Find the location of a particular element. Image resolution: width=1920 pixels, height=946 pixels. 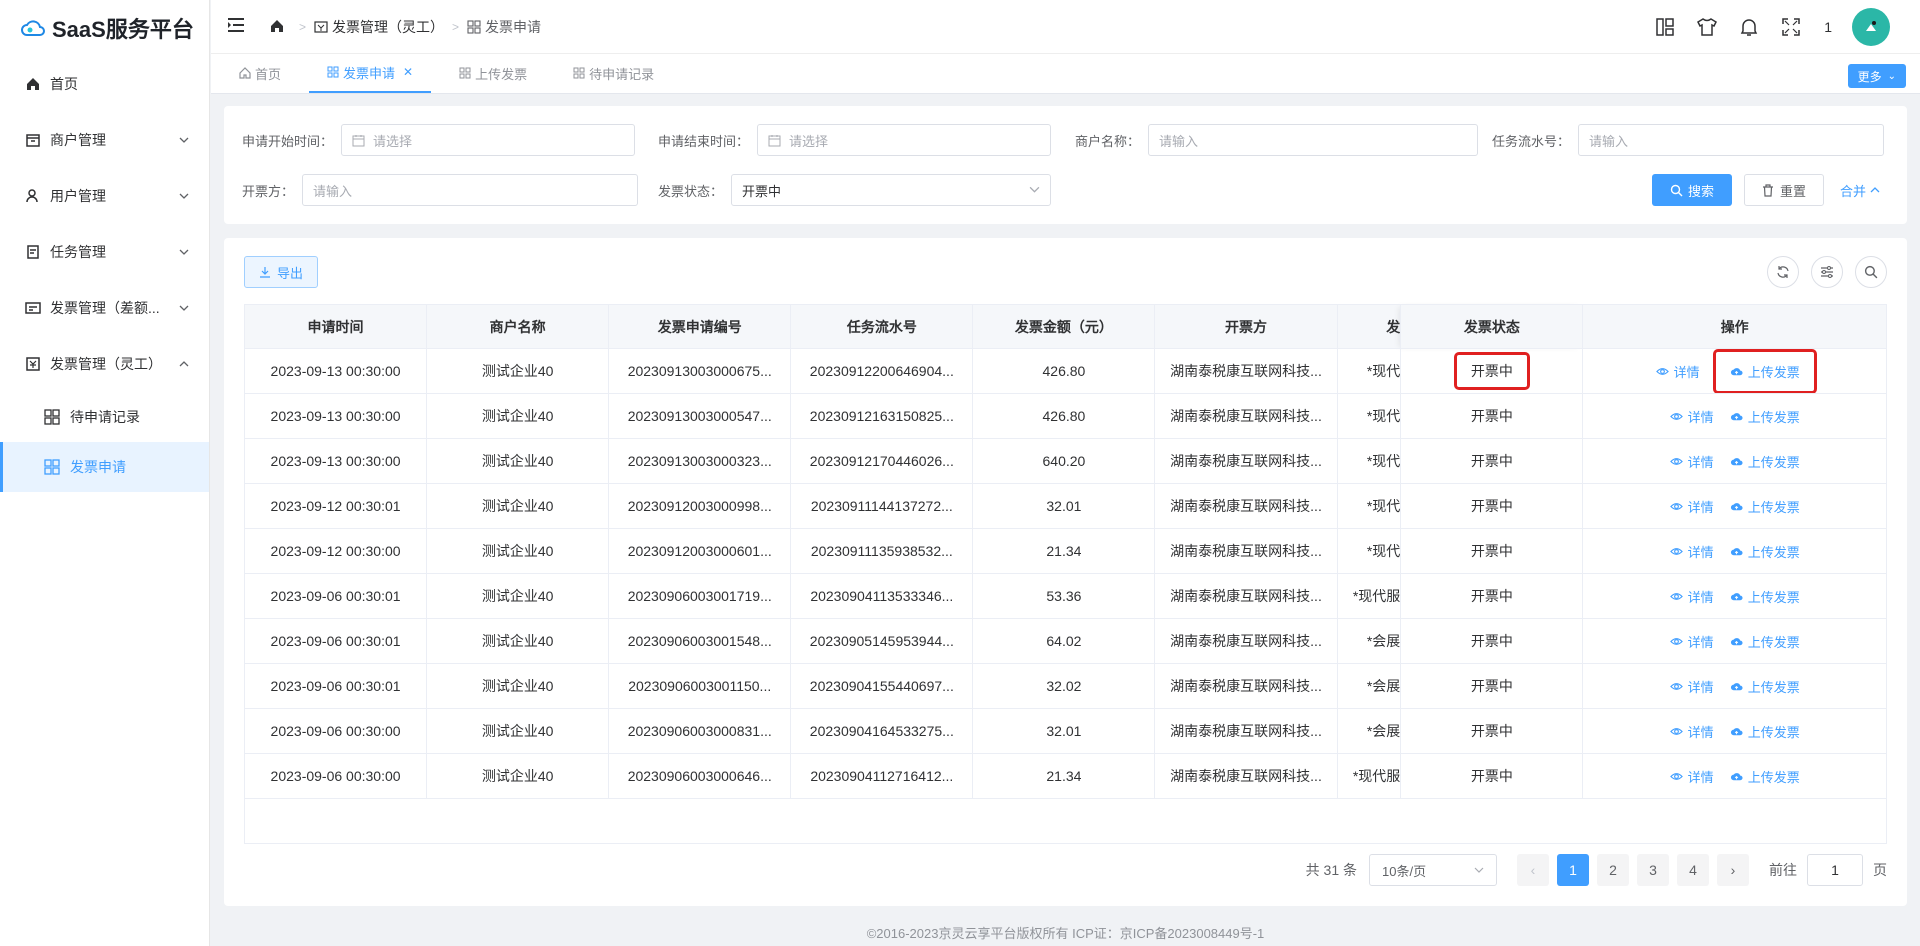

filter-label: 申请结束时间： is located at coordinates (704, 141).